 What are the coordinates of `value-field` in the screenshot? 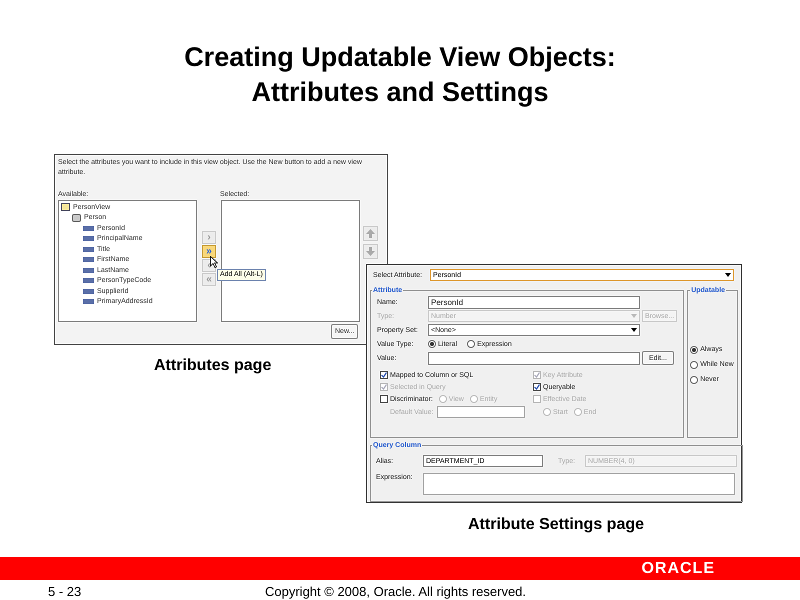 It's located at (534, 358).